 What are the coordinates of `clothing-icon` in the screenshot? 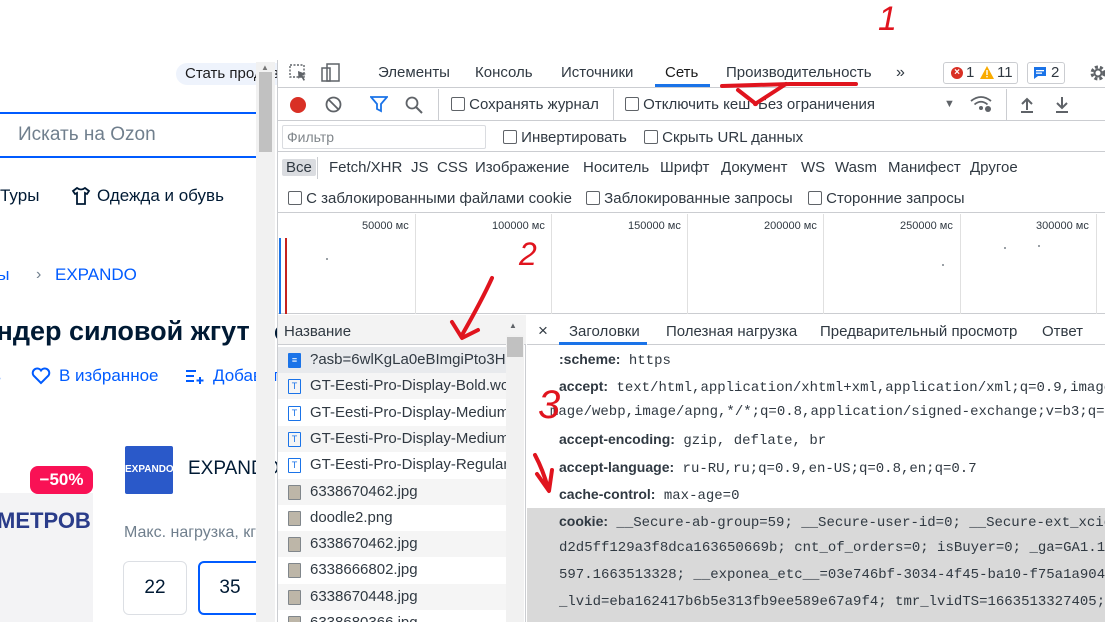 It's located at (81, 198).